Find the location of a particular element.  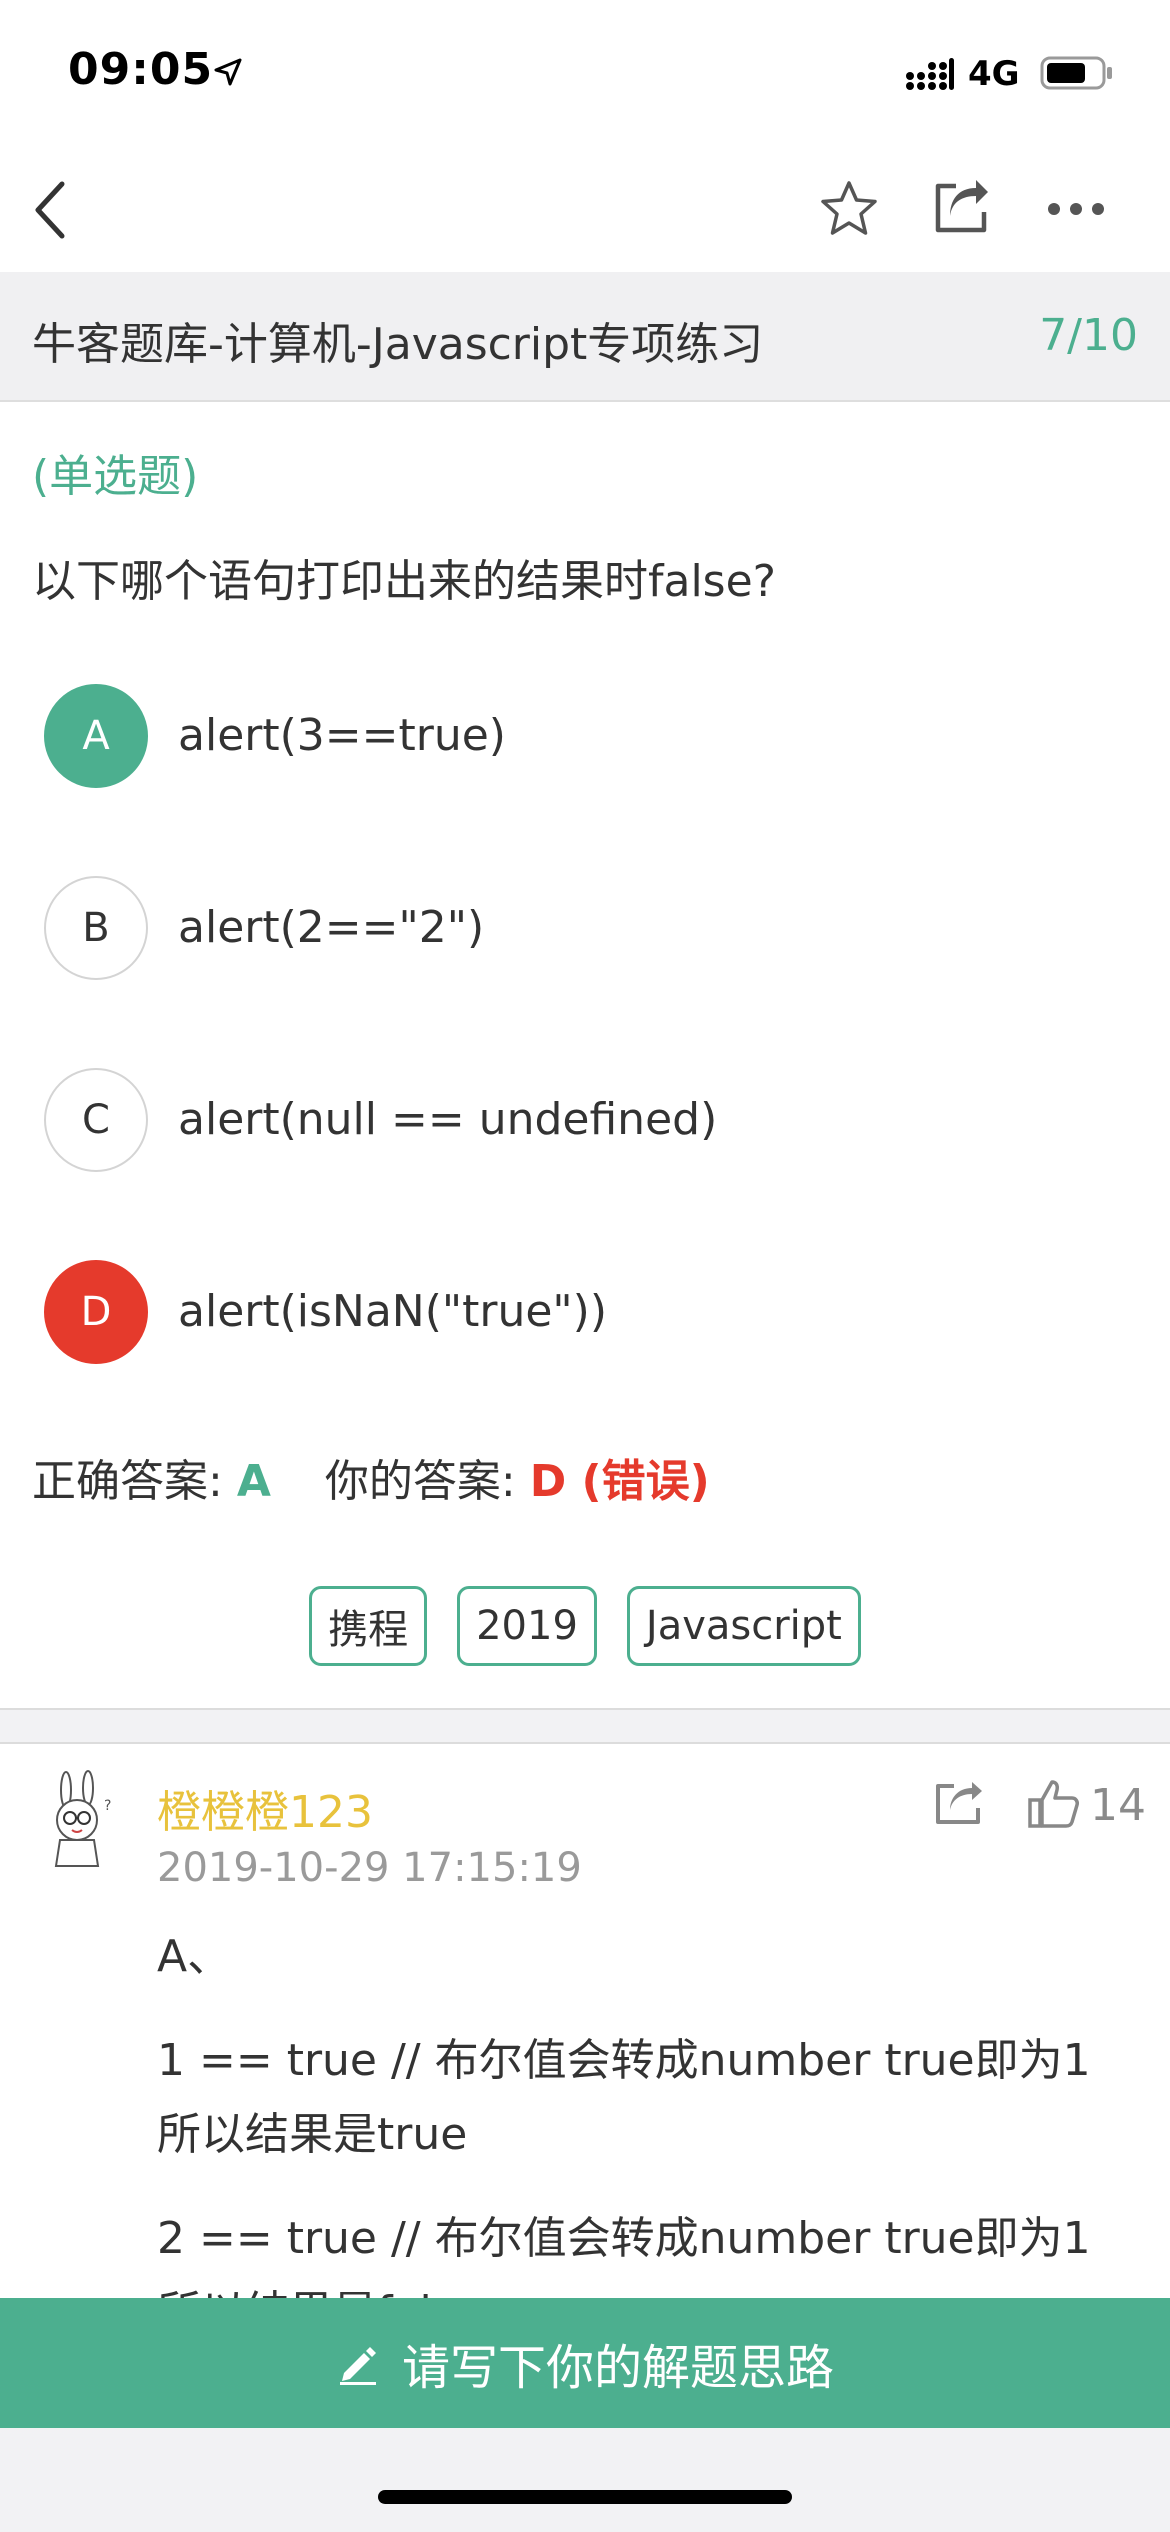

thumb-up-icon is located at coordinates (1053, 1803).